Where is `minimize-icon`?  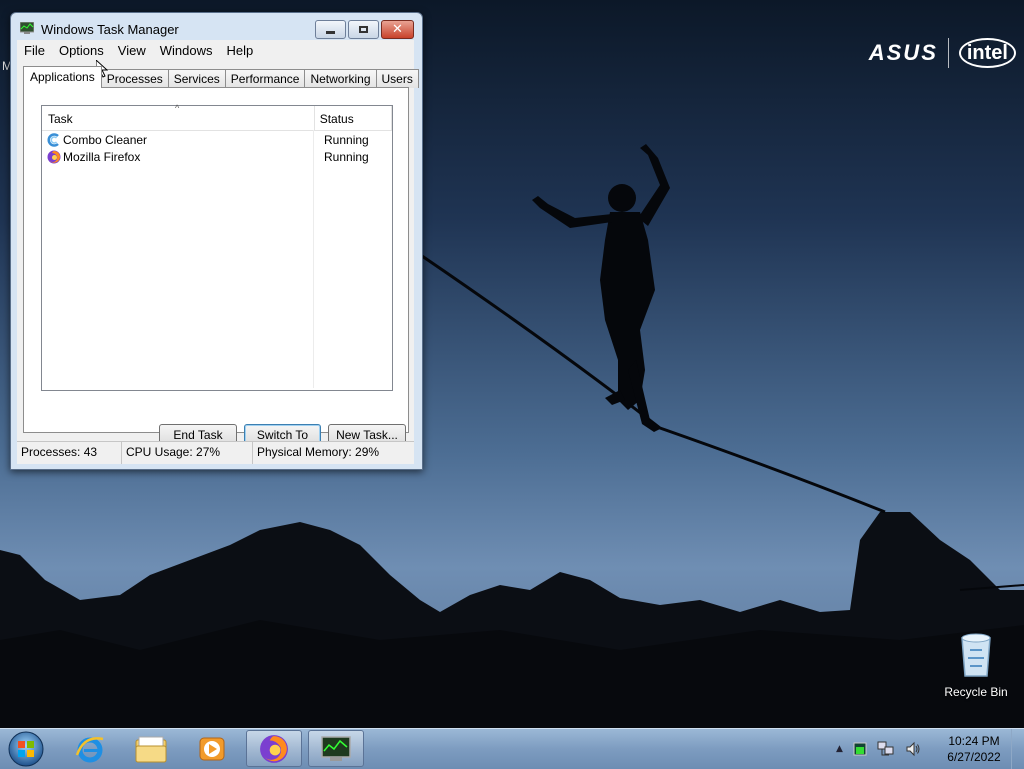 minimize-icon is located at coordinates (330, 32).